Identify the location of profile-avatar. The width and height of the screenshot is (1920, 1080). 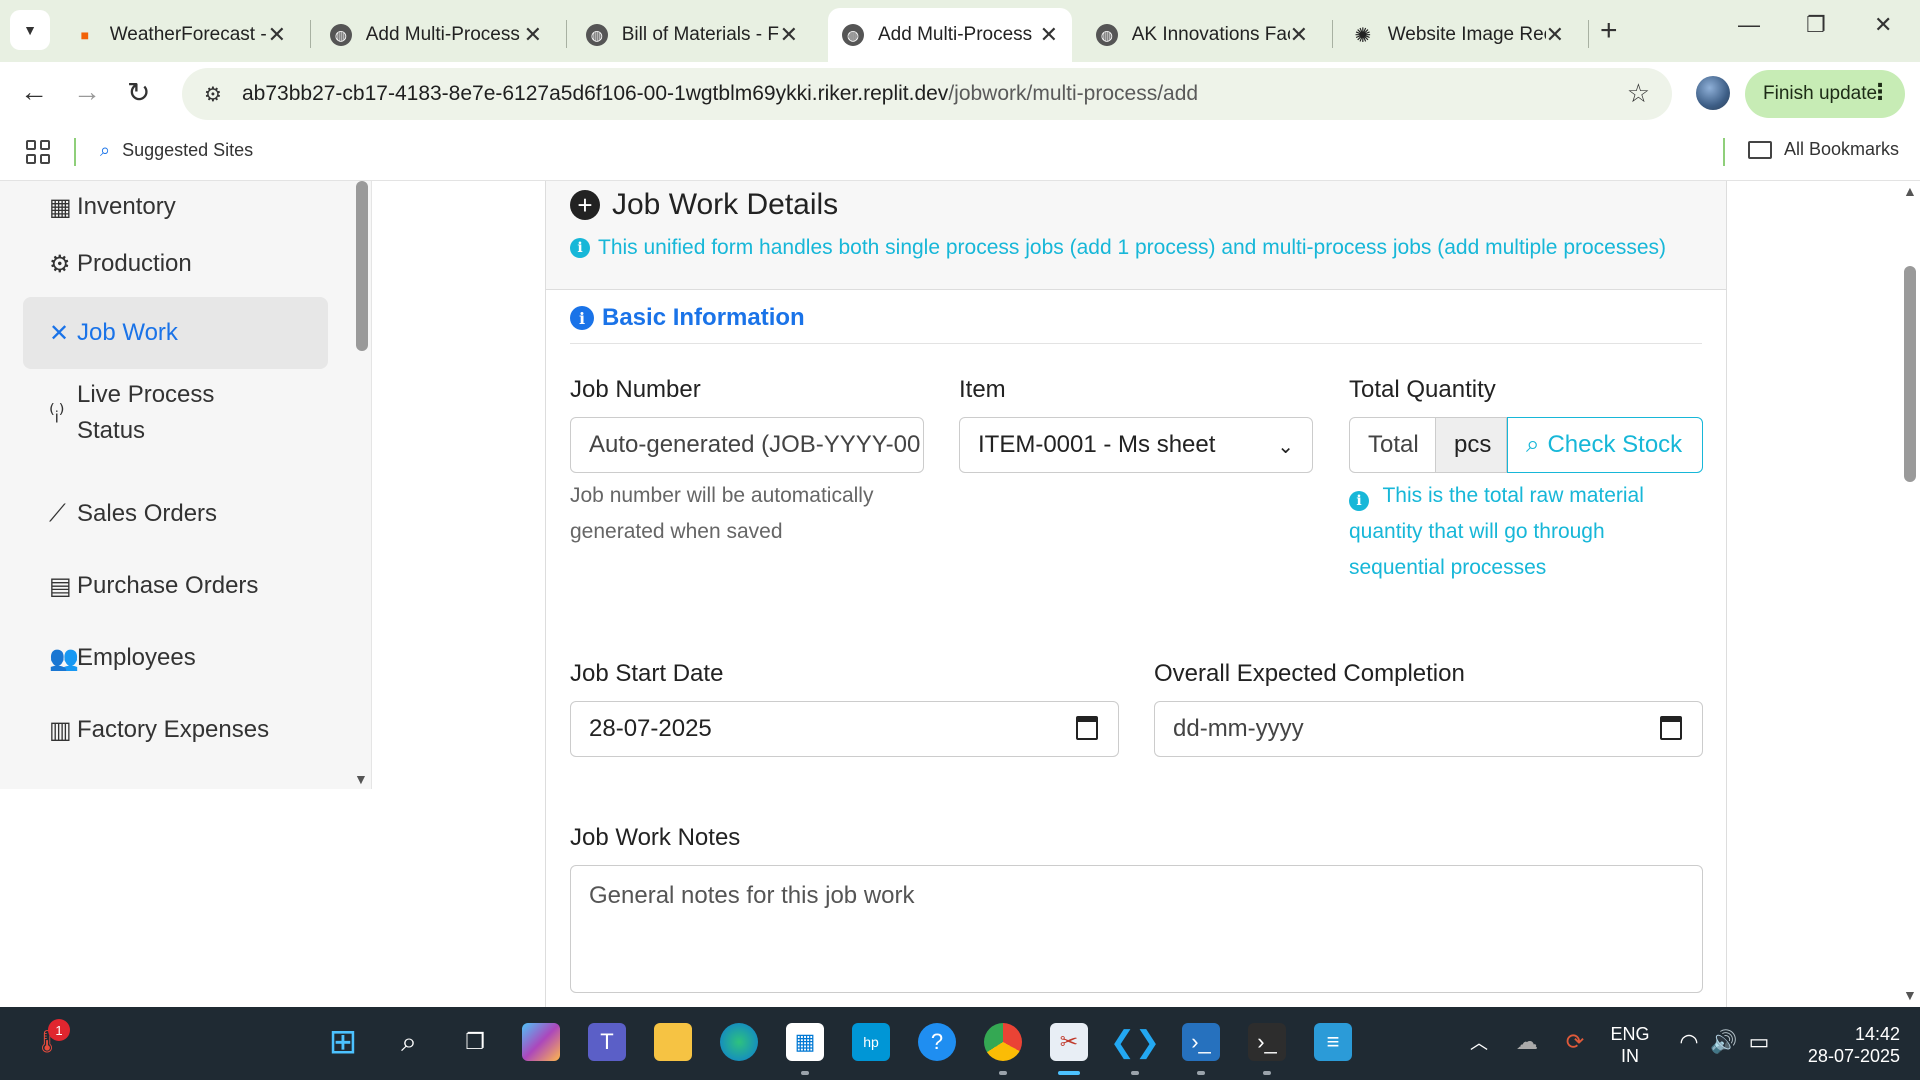
(1713, 93).